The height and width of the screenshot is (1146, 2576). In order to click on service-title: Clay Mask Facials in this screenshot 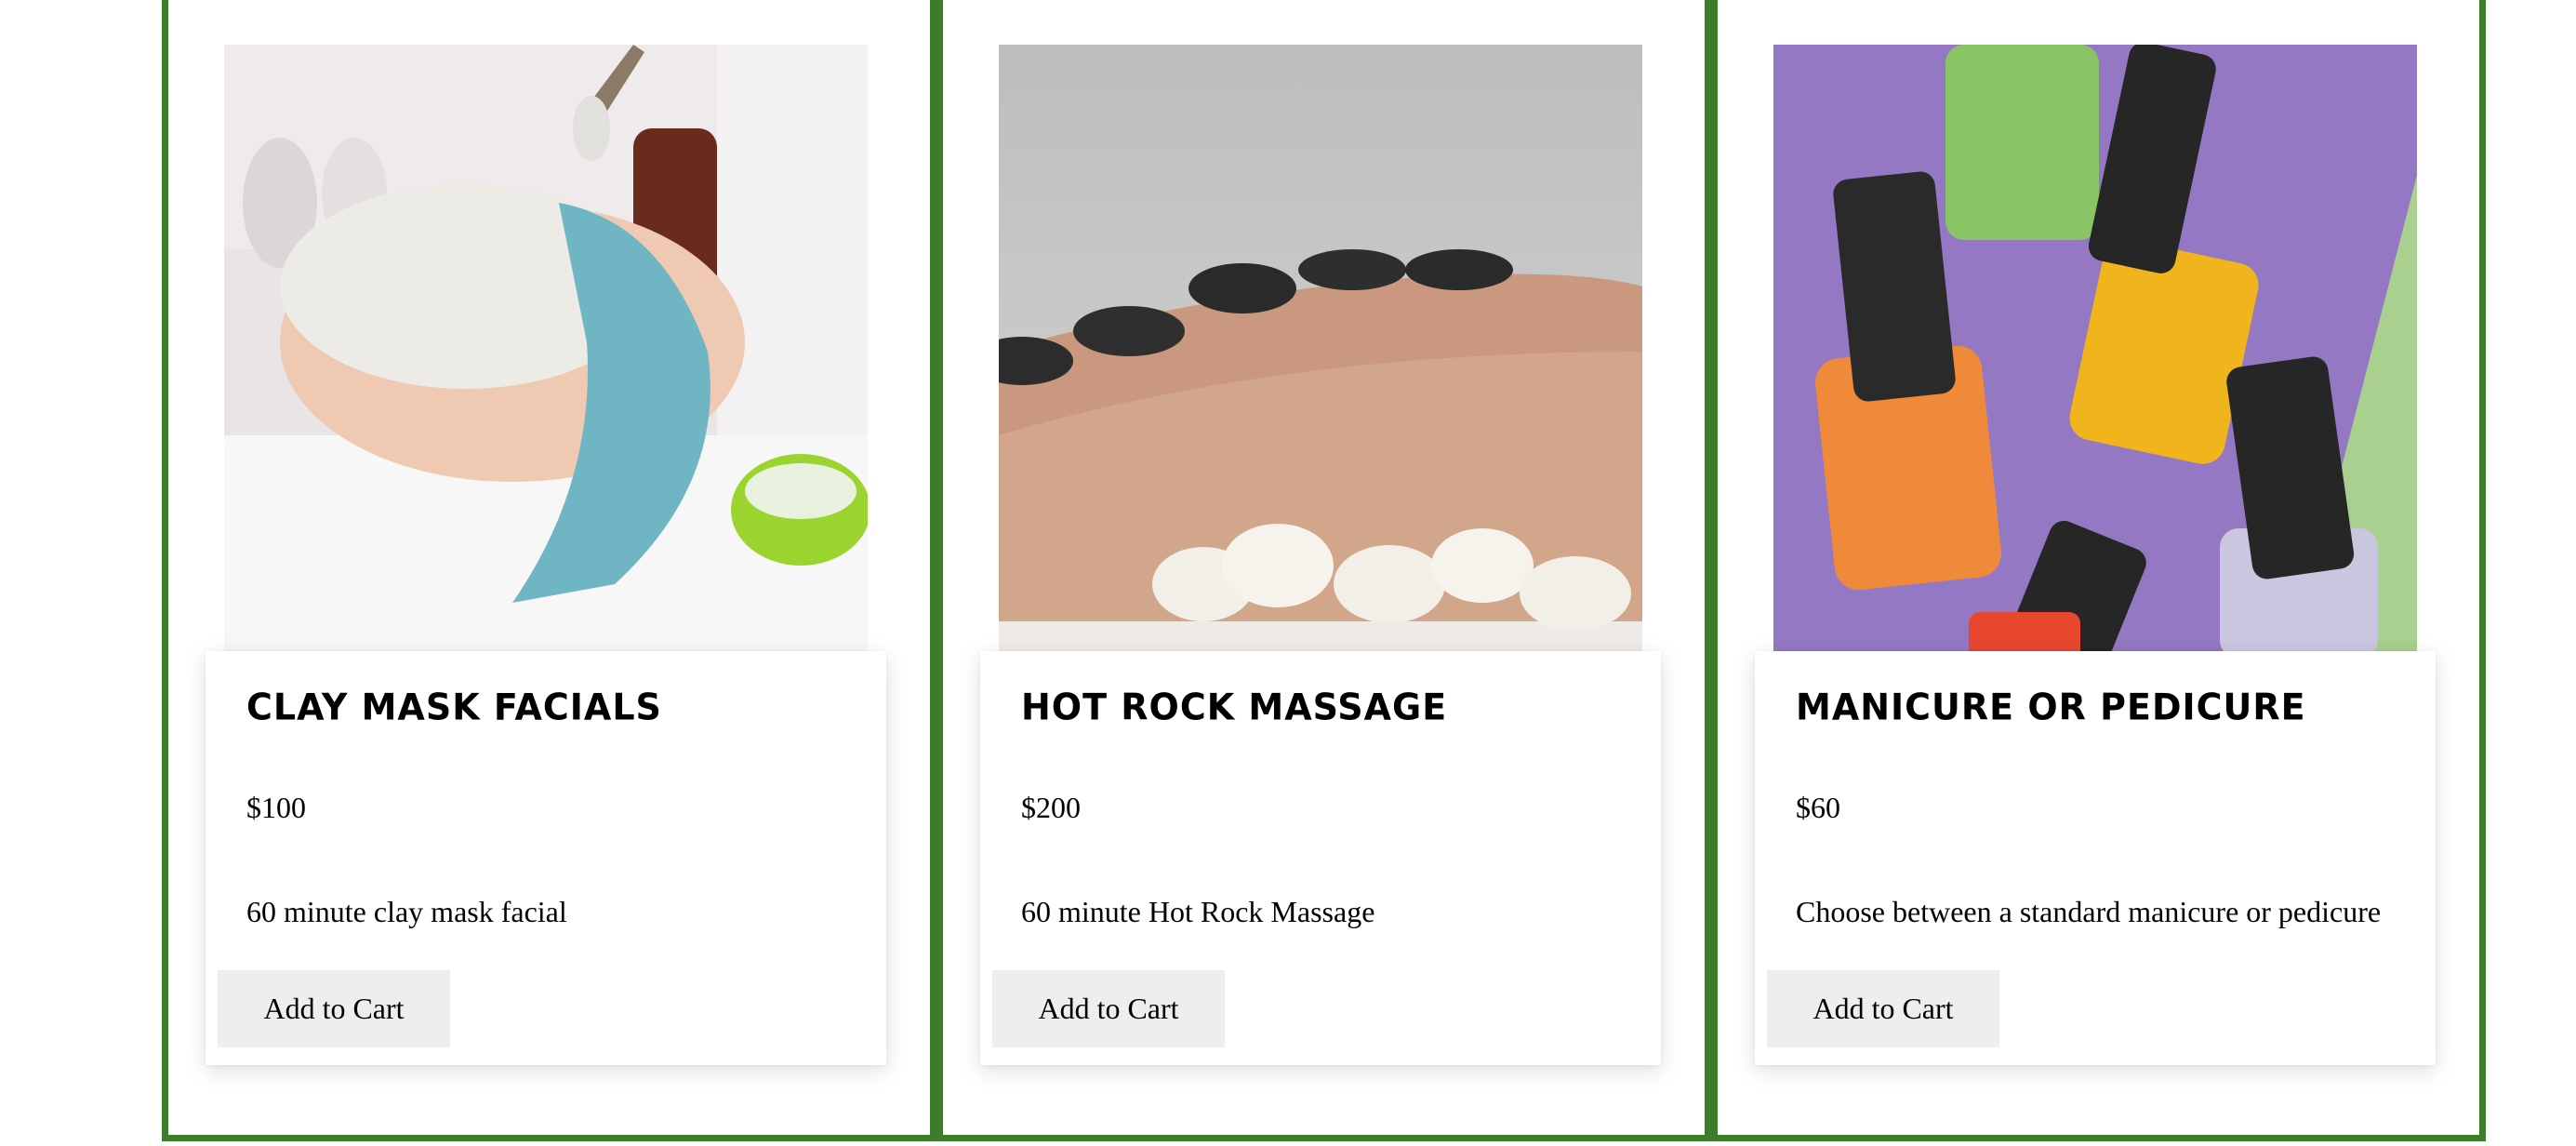, I will do `click(454, 707)`.